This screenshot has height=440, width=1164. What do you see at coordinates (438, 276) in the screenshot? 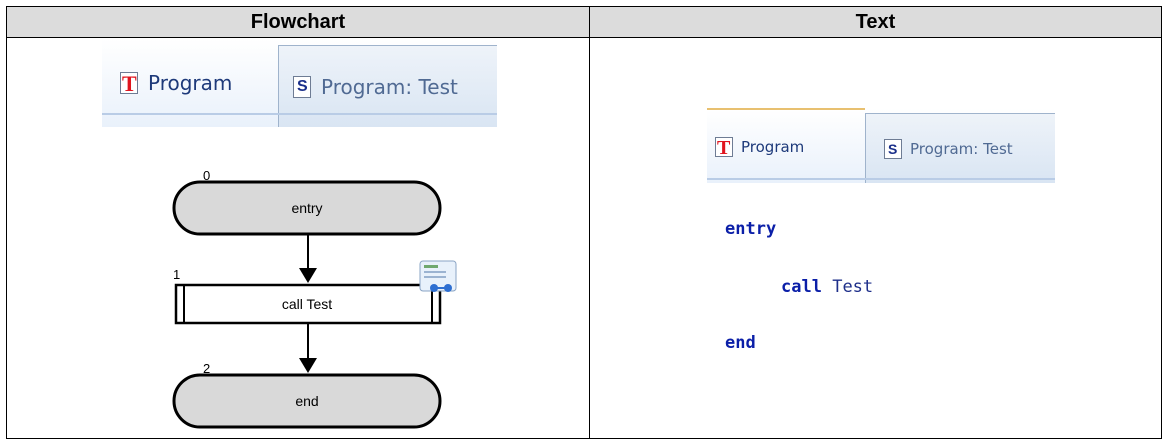
I see `subroutine-link-icon` at bounding box center [438, 276].